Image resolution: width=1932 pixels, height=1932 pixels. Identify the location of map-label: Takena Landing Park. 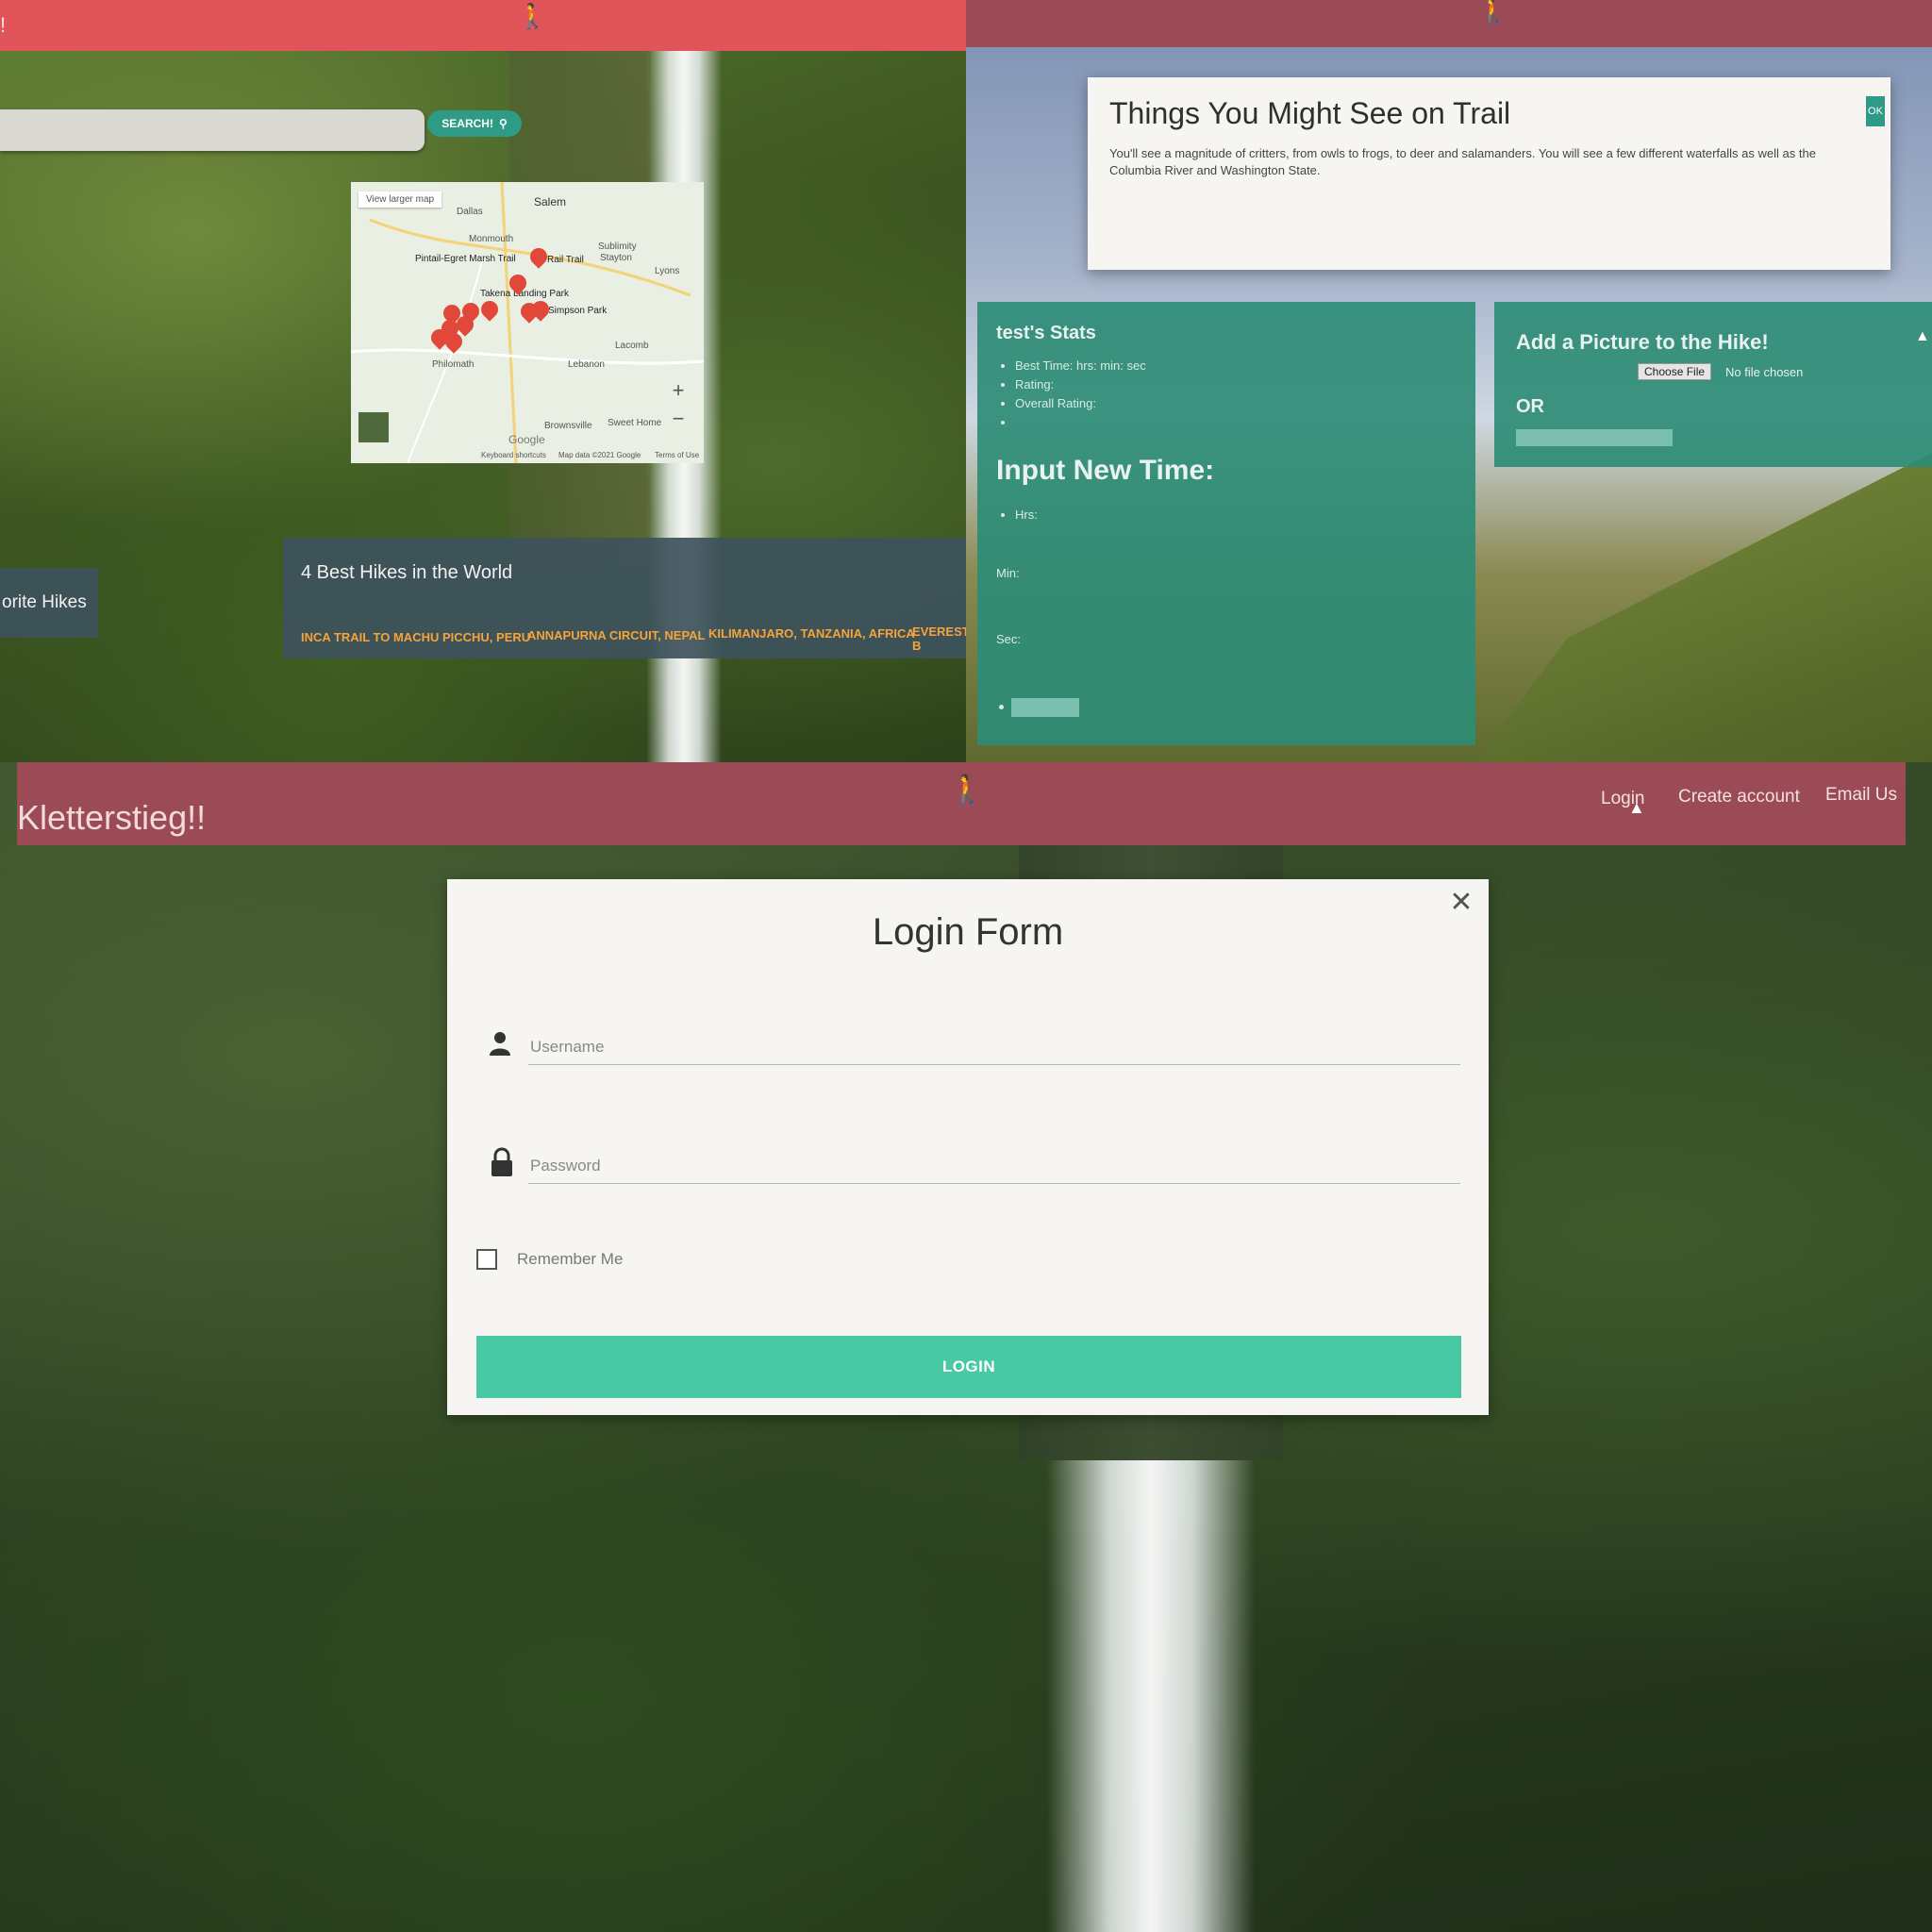
(524, 294).